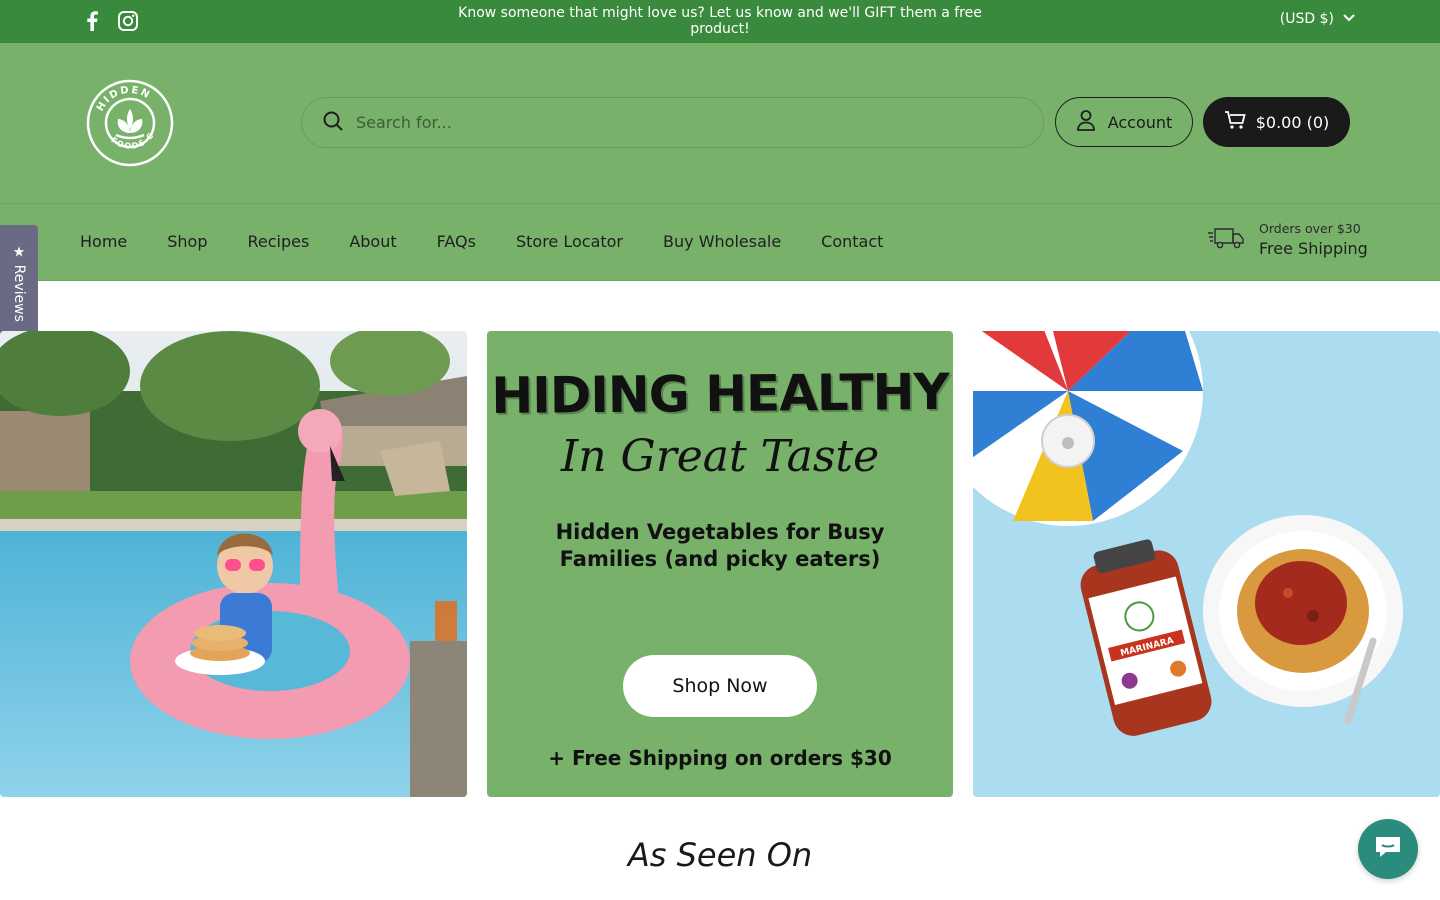  I want to click on shipping-title: Free Shipping, so click(1313, 248).